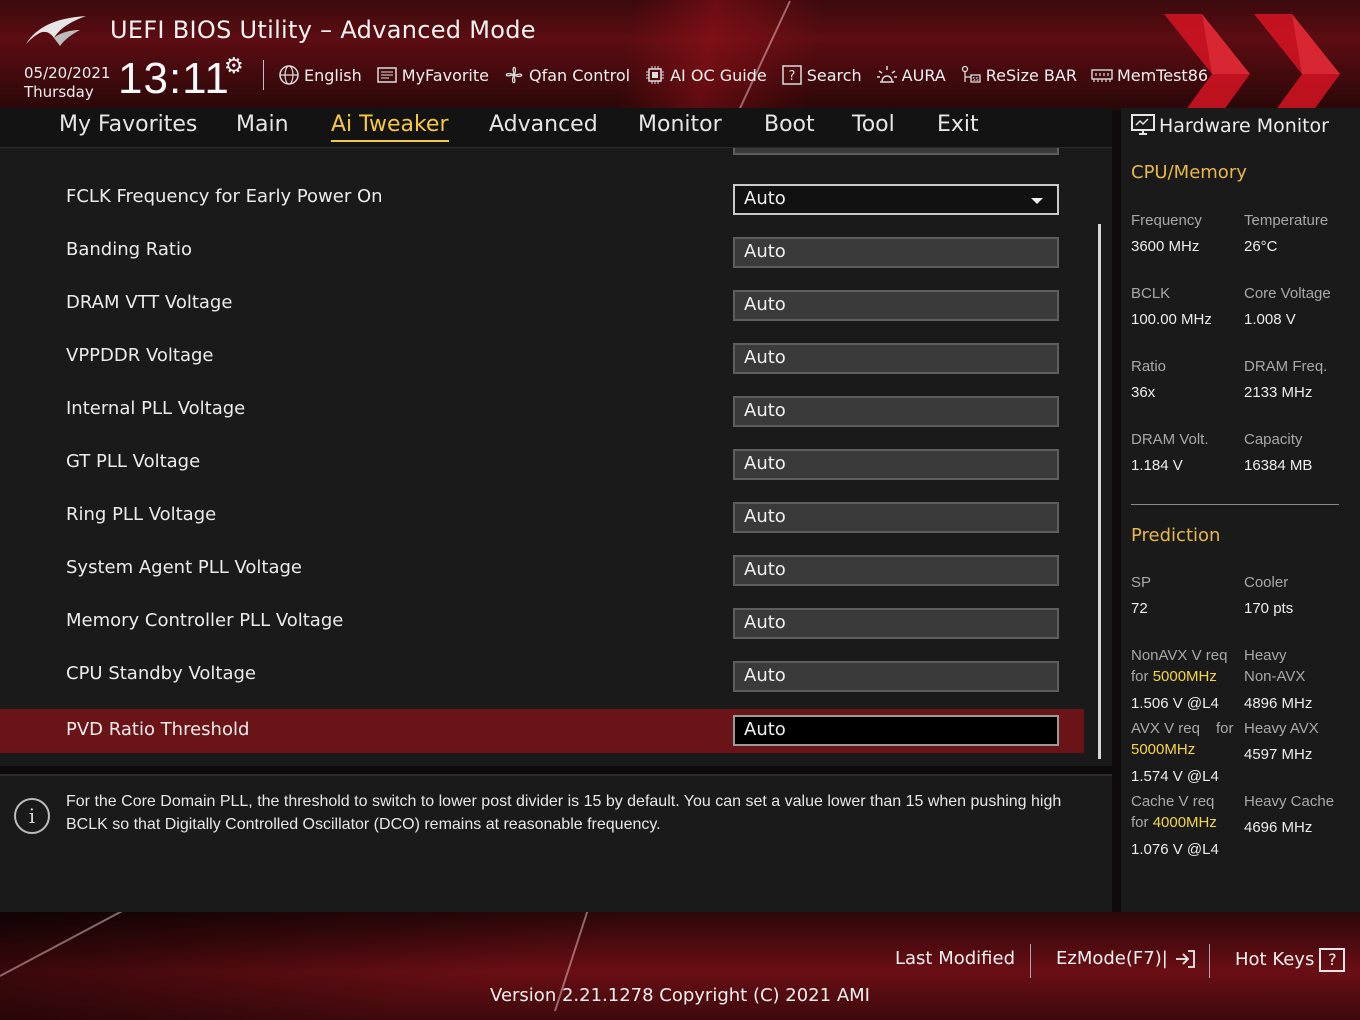  What do you see at coordinates (542, 410) in the screenshot?
I see `setting-row: Internal PLL Voltage Auto` at bounding box center [542, 410].